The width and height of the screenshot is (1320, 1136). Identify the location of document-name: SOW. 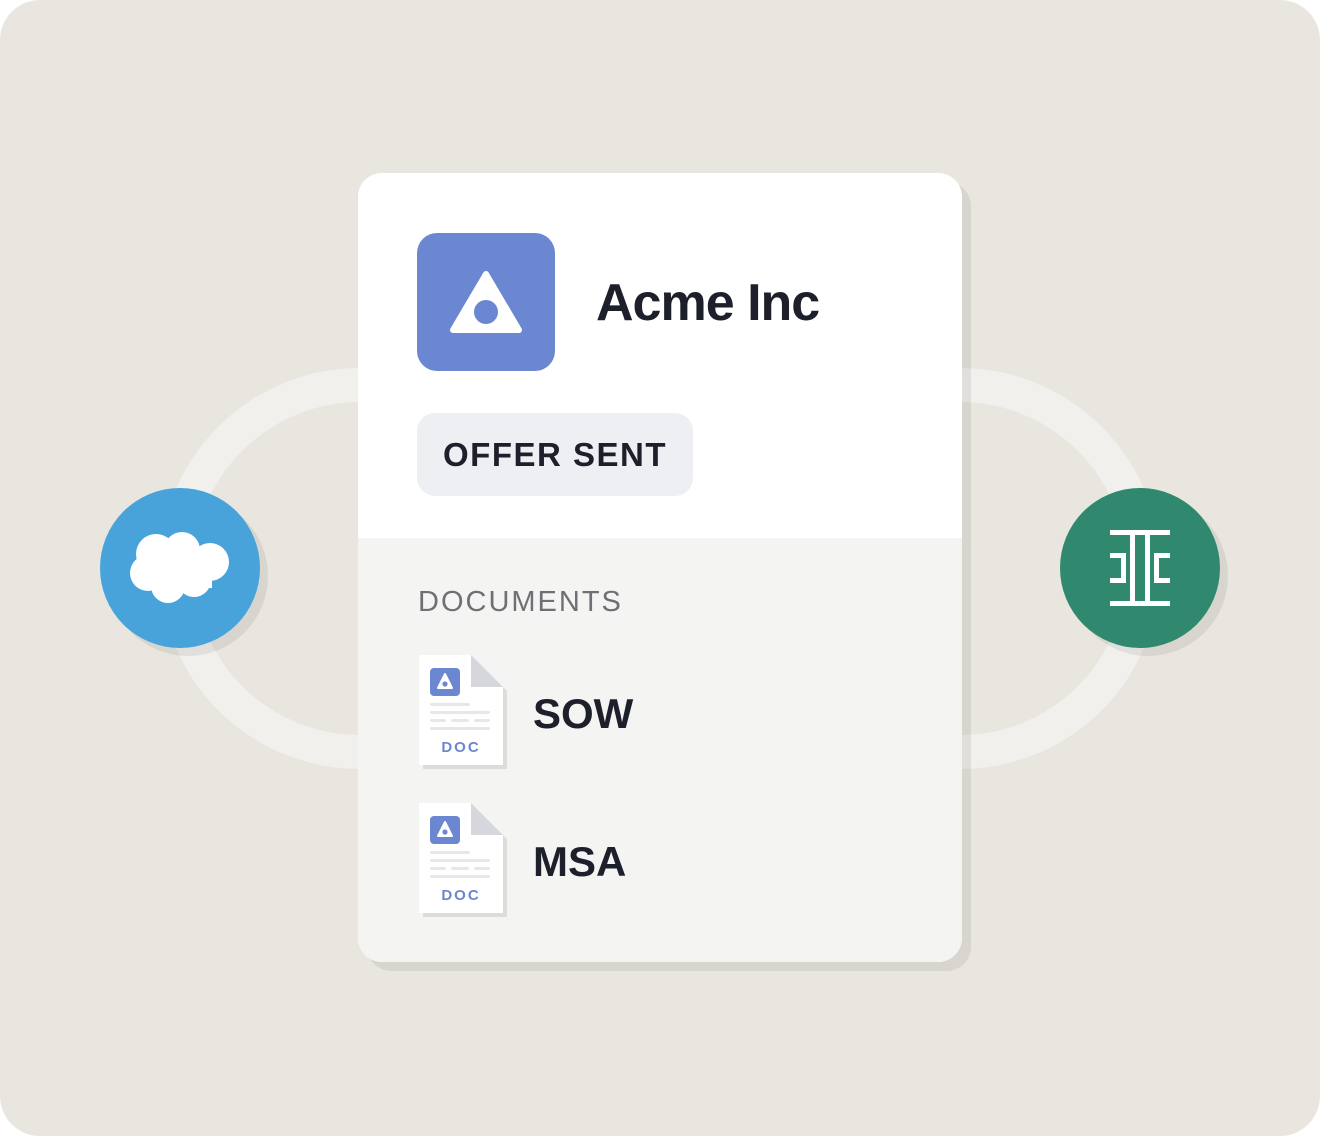
(583, 713).